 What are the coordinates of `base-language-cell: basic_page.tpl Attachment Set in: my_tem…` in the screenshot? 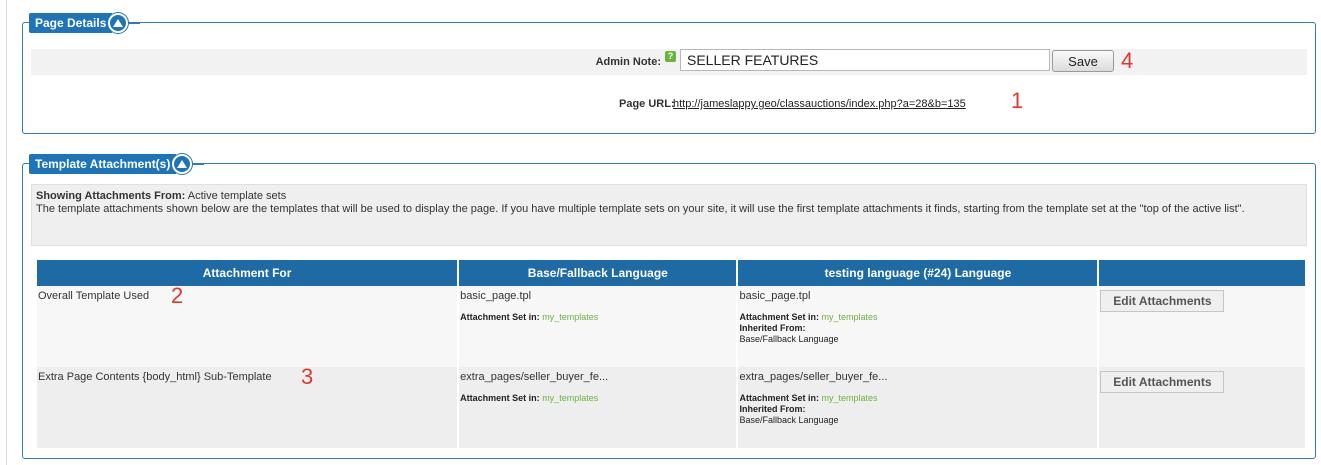 It's located at (598, 326).